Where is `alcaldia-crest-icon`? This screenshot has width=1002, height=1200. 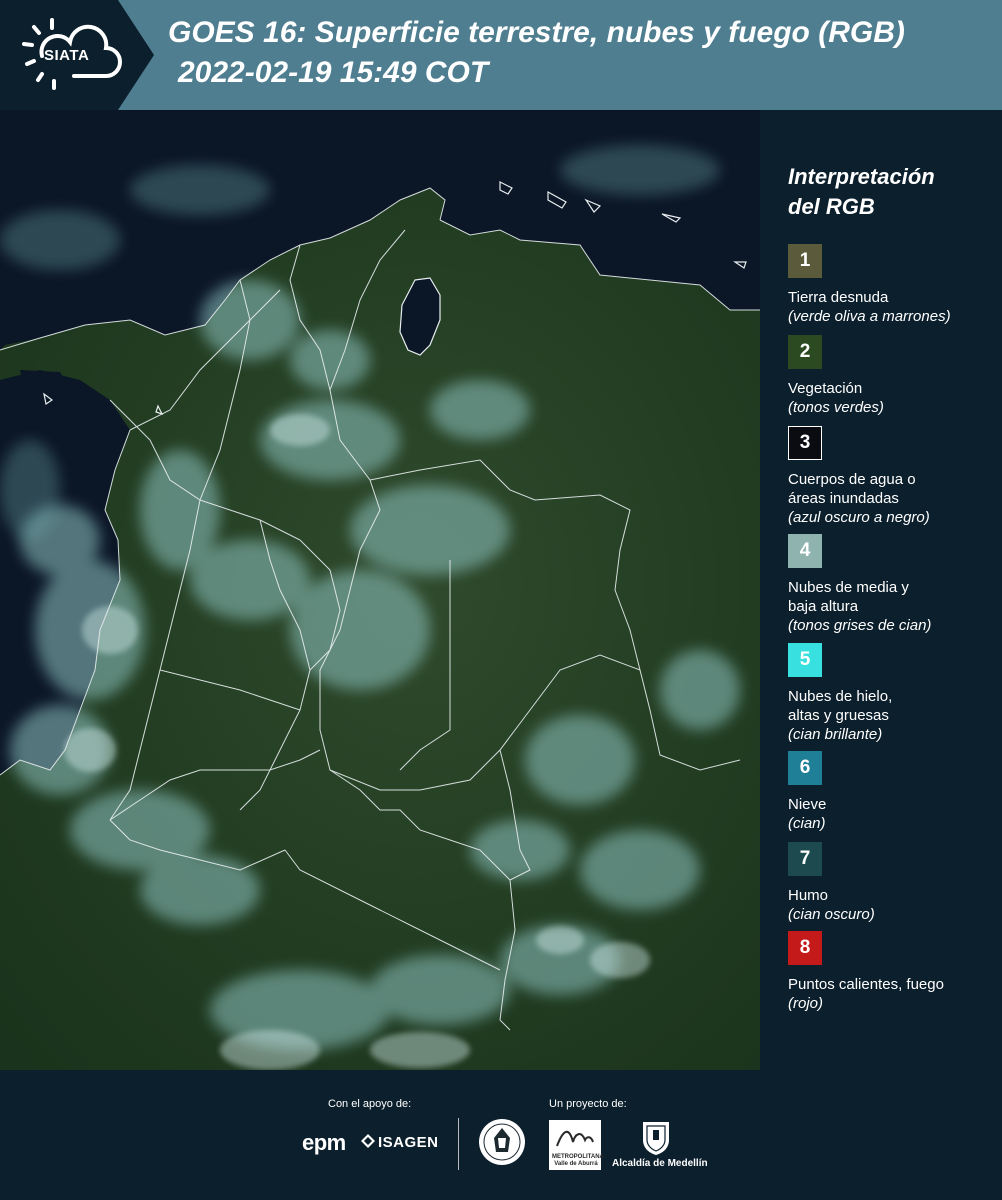 alcaldia-crest-icon is located at coordinates (656, 1138).